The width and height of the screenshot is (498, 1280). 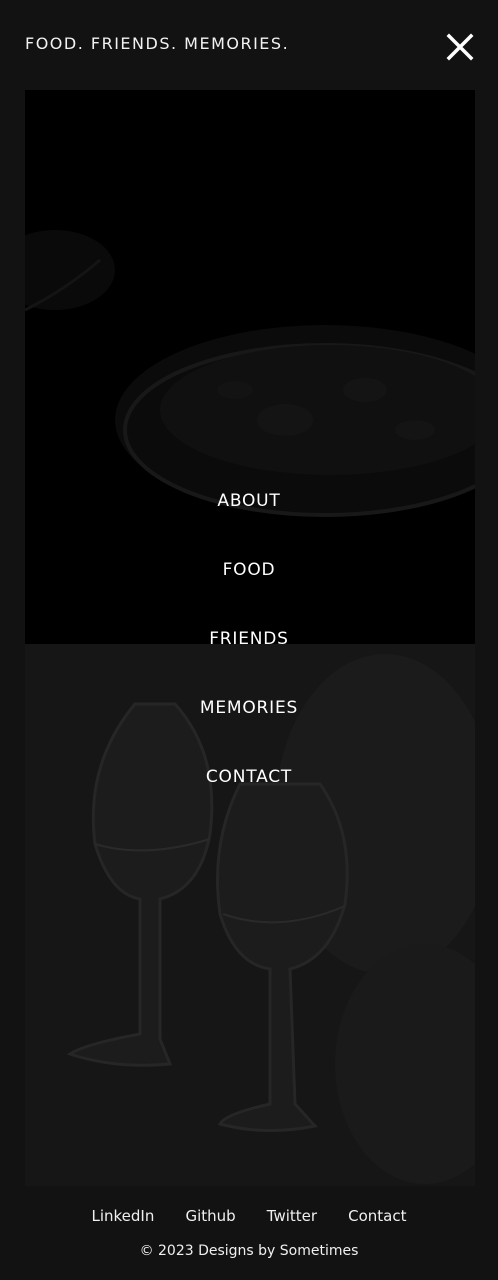 I want to click on copyright-text: © 2023 Designs by Sometimes, so click(x=249, y=1251).